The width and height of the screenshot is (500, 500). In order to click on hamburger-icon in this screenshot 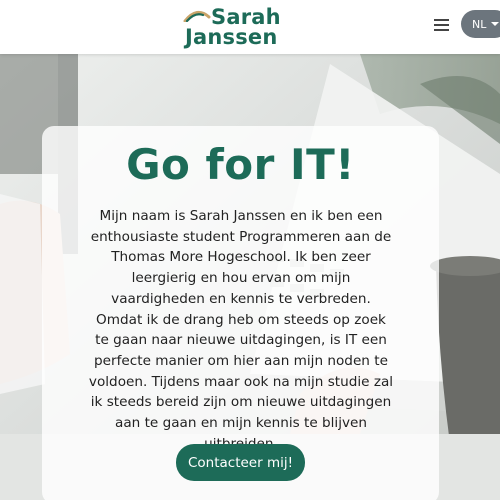, I will do `click(442, 25)`.